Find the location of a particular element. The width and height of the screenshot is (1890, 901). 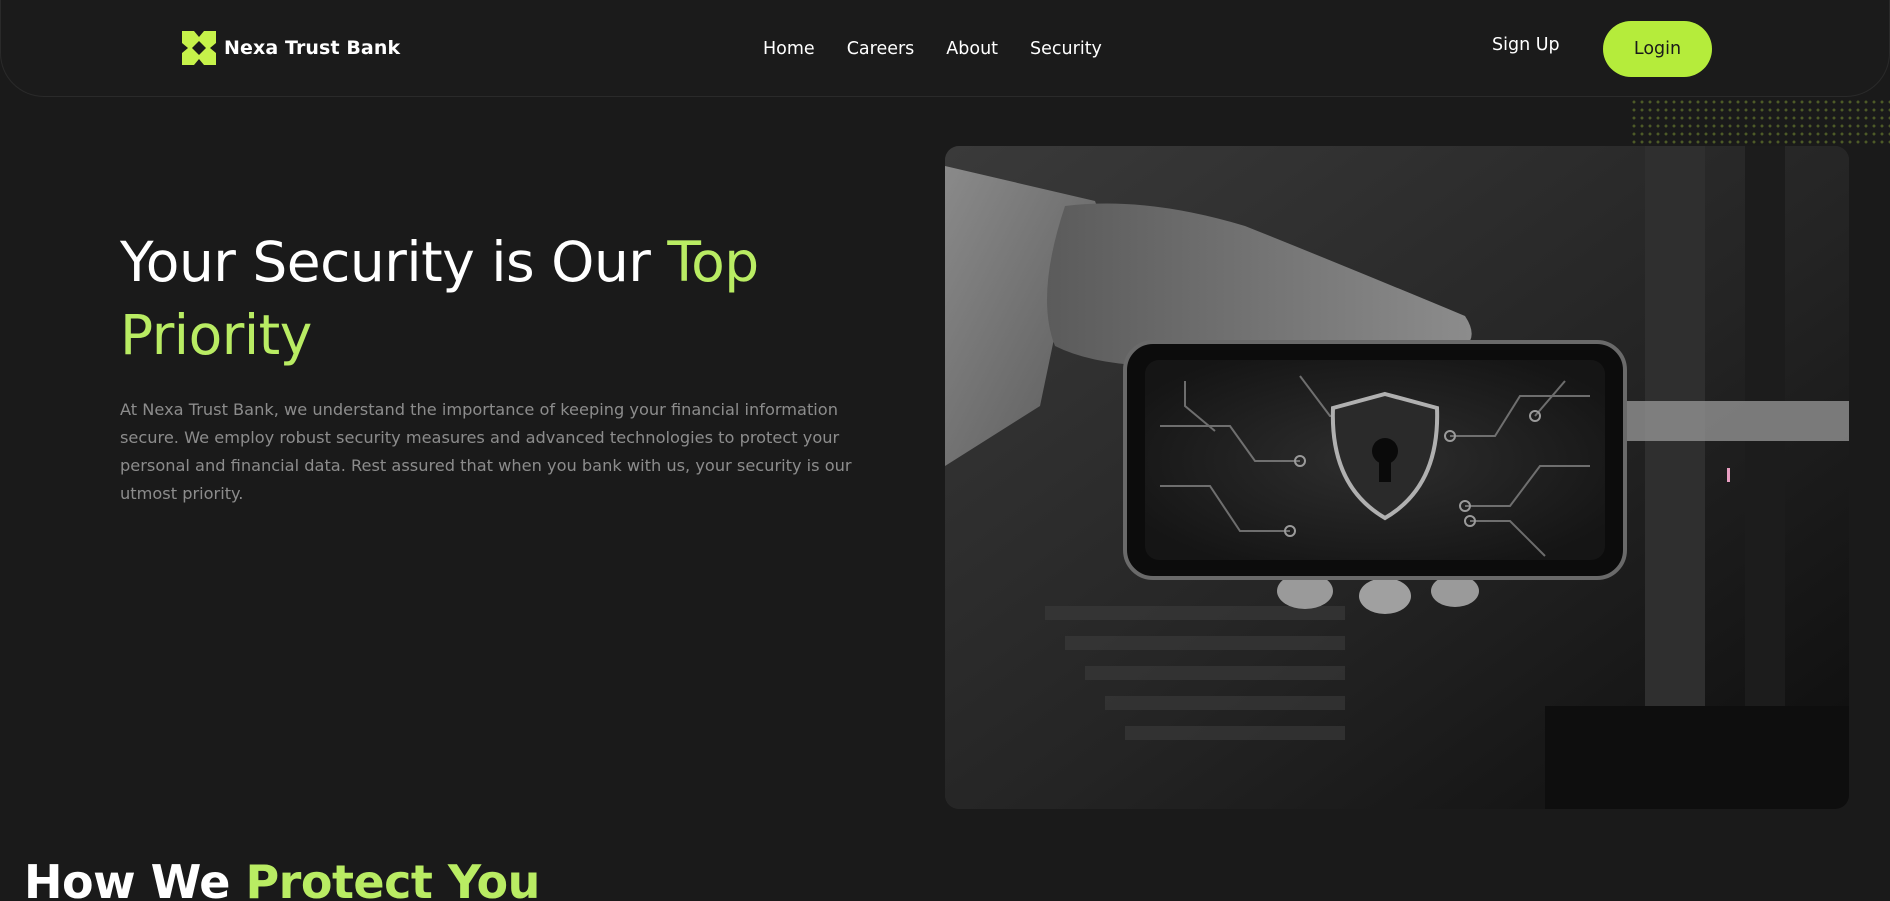

section-title-main: How We is located at coordinates (135, 878).